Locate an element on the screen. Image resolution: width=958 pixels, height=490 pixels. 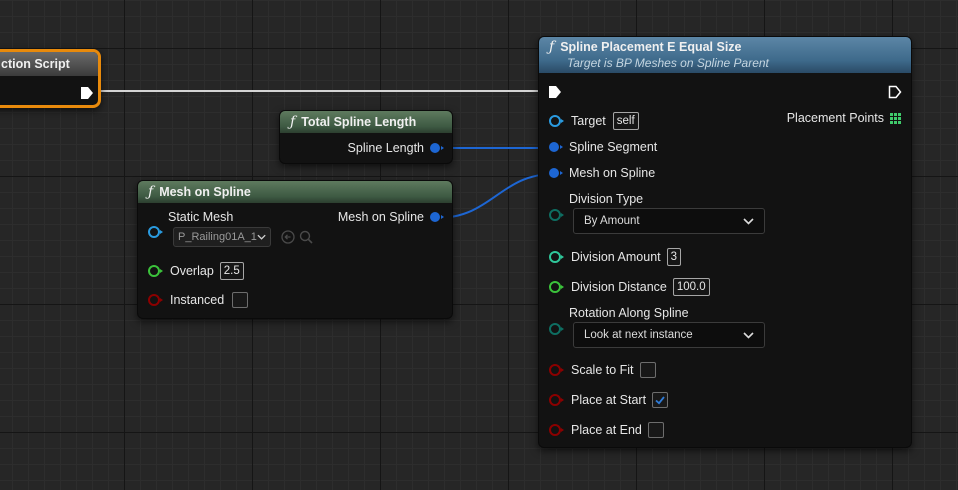
place-at-start-row: Place at Start is located at coordinates (609, 400).